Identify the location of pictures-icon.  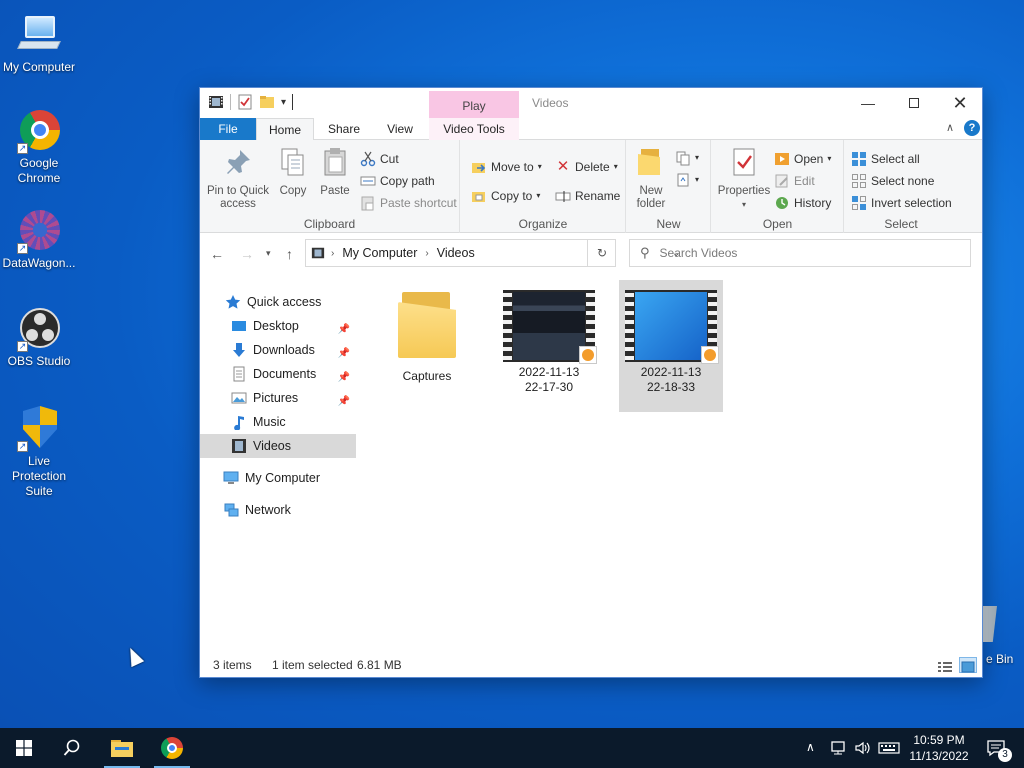
(239, 398).